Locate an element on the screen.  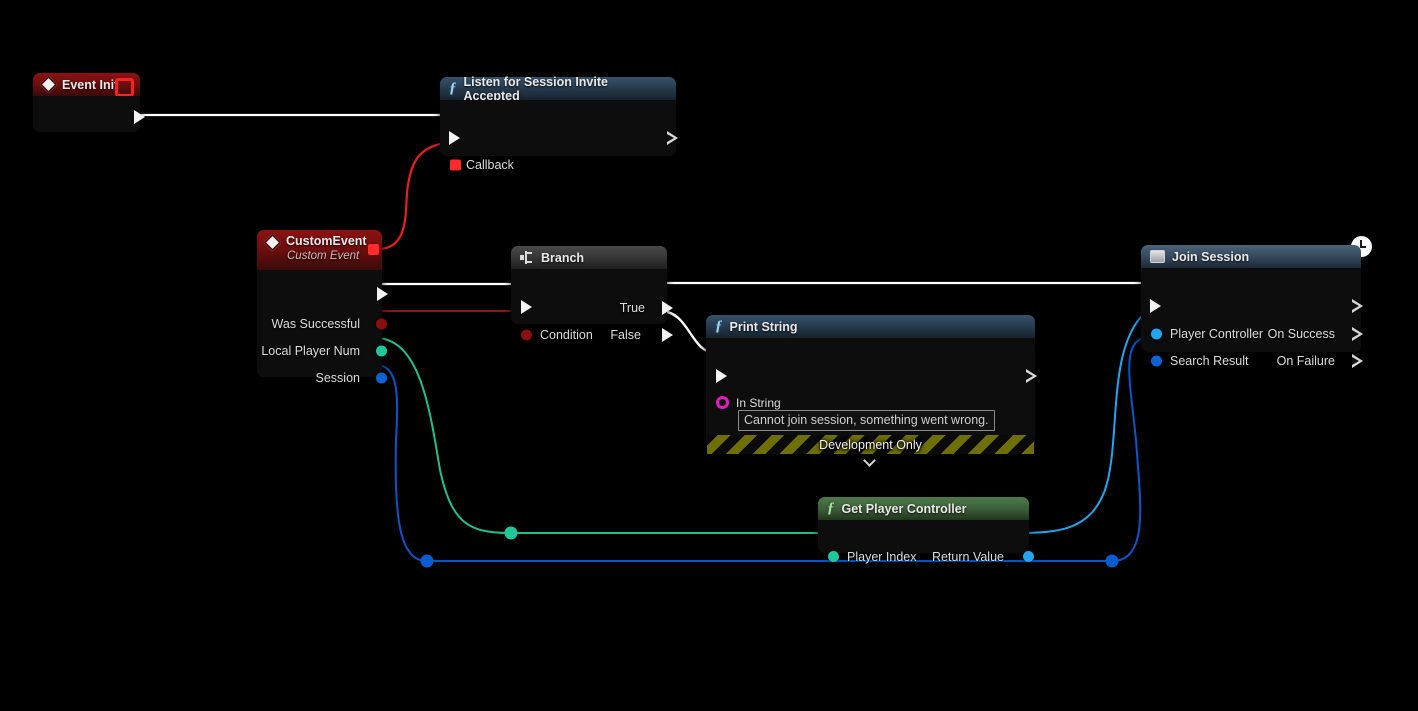
exec-output-pin-true is located at coordinates (667, 307).